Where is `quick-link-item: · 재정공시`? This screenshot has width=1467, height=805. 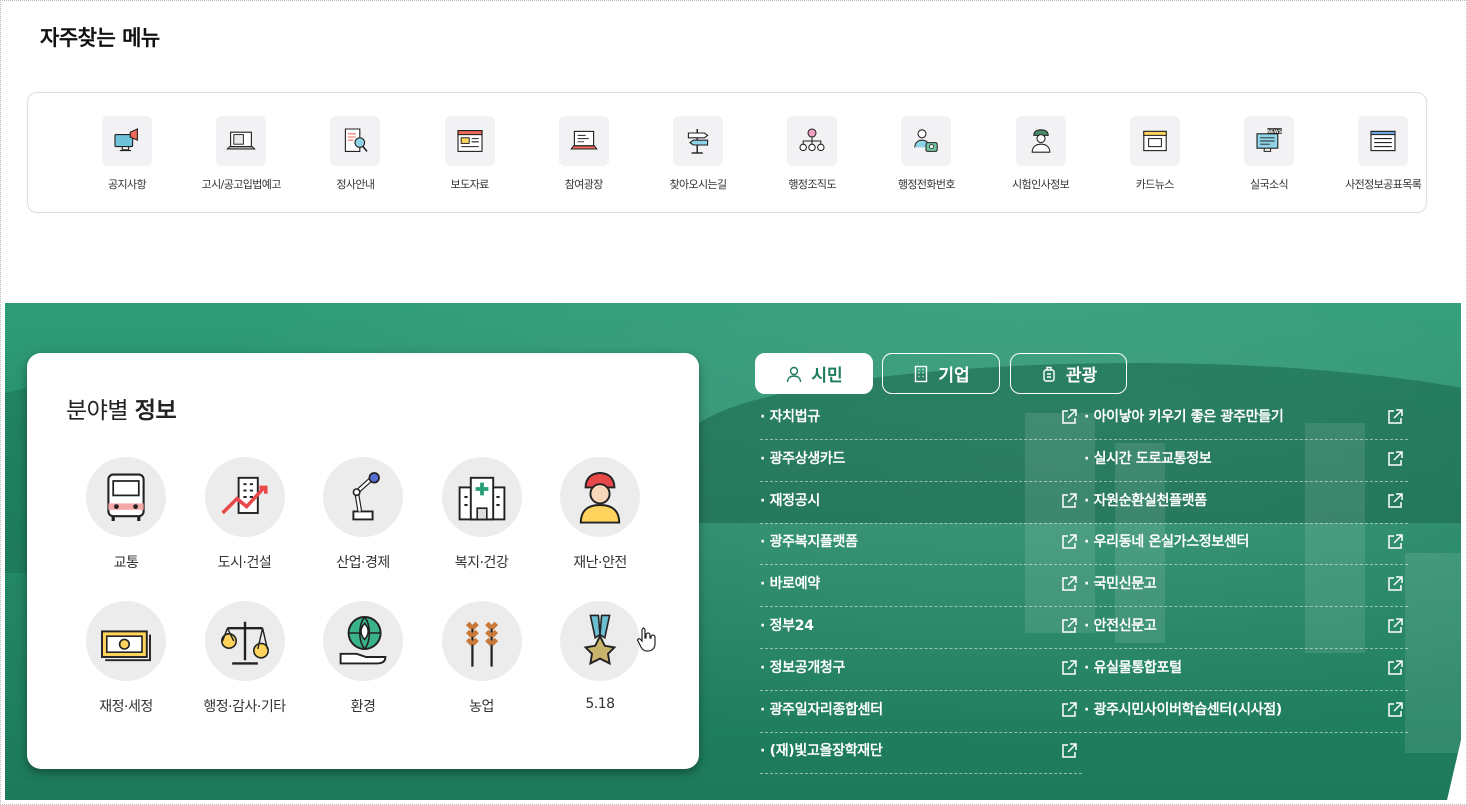 quick-link-item: · 재정공시 is located at coordinates (921, 503).